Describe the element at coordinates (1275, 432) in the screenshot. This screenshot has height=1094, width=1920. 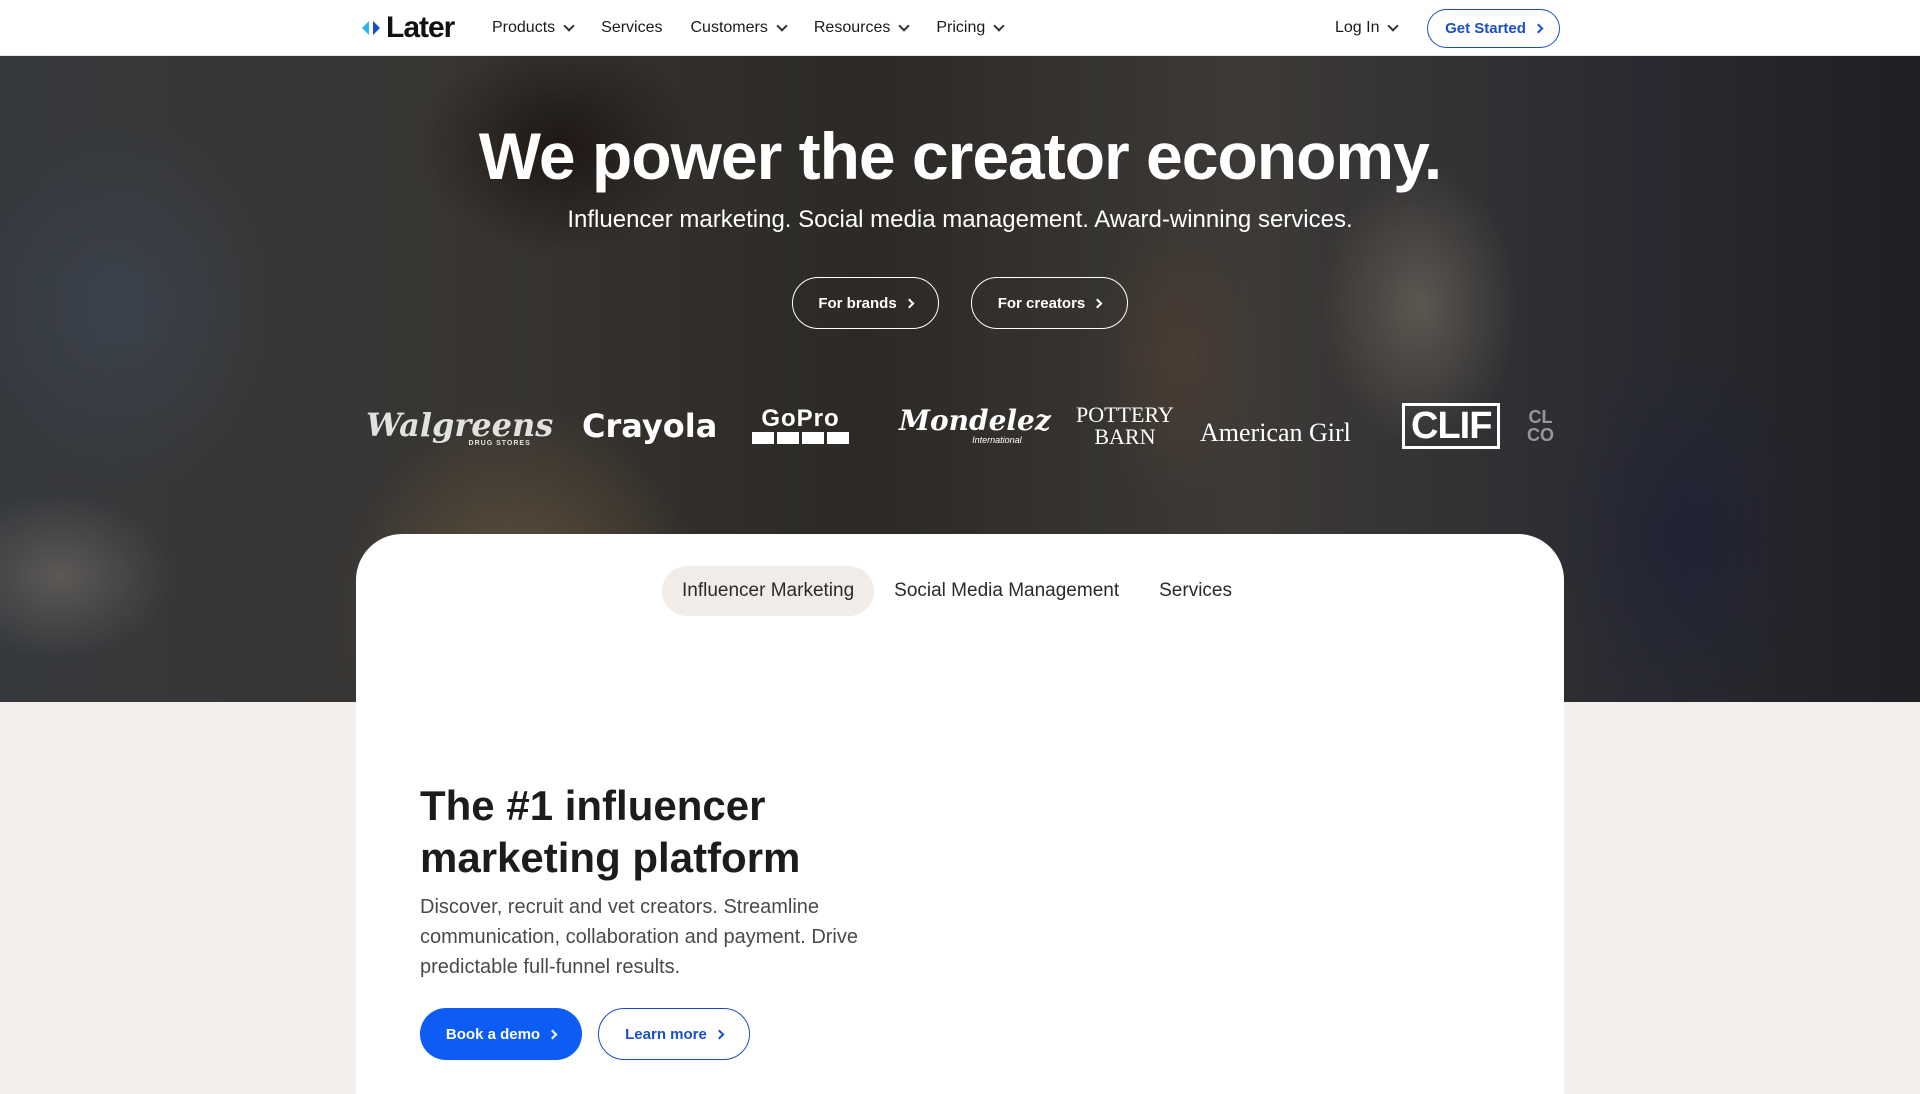
I see `american-girl-logo: American Girl` at that location.